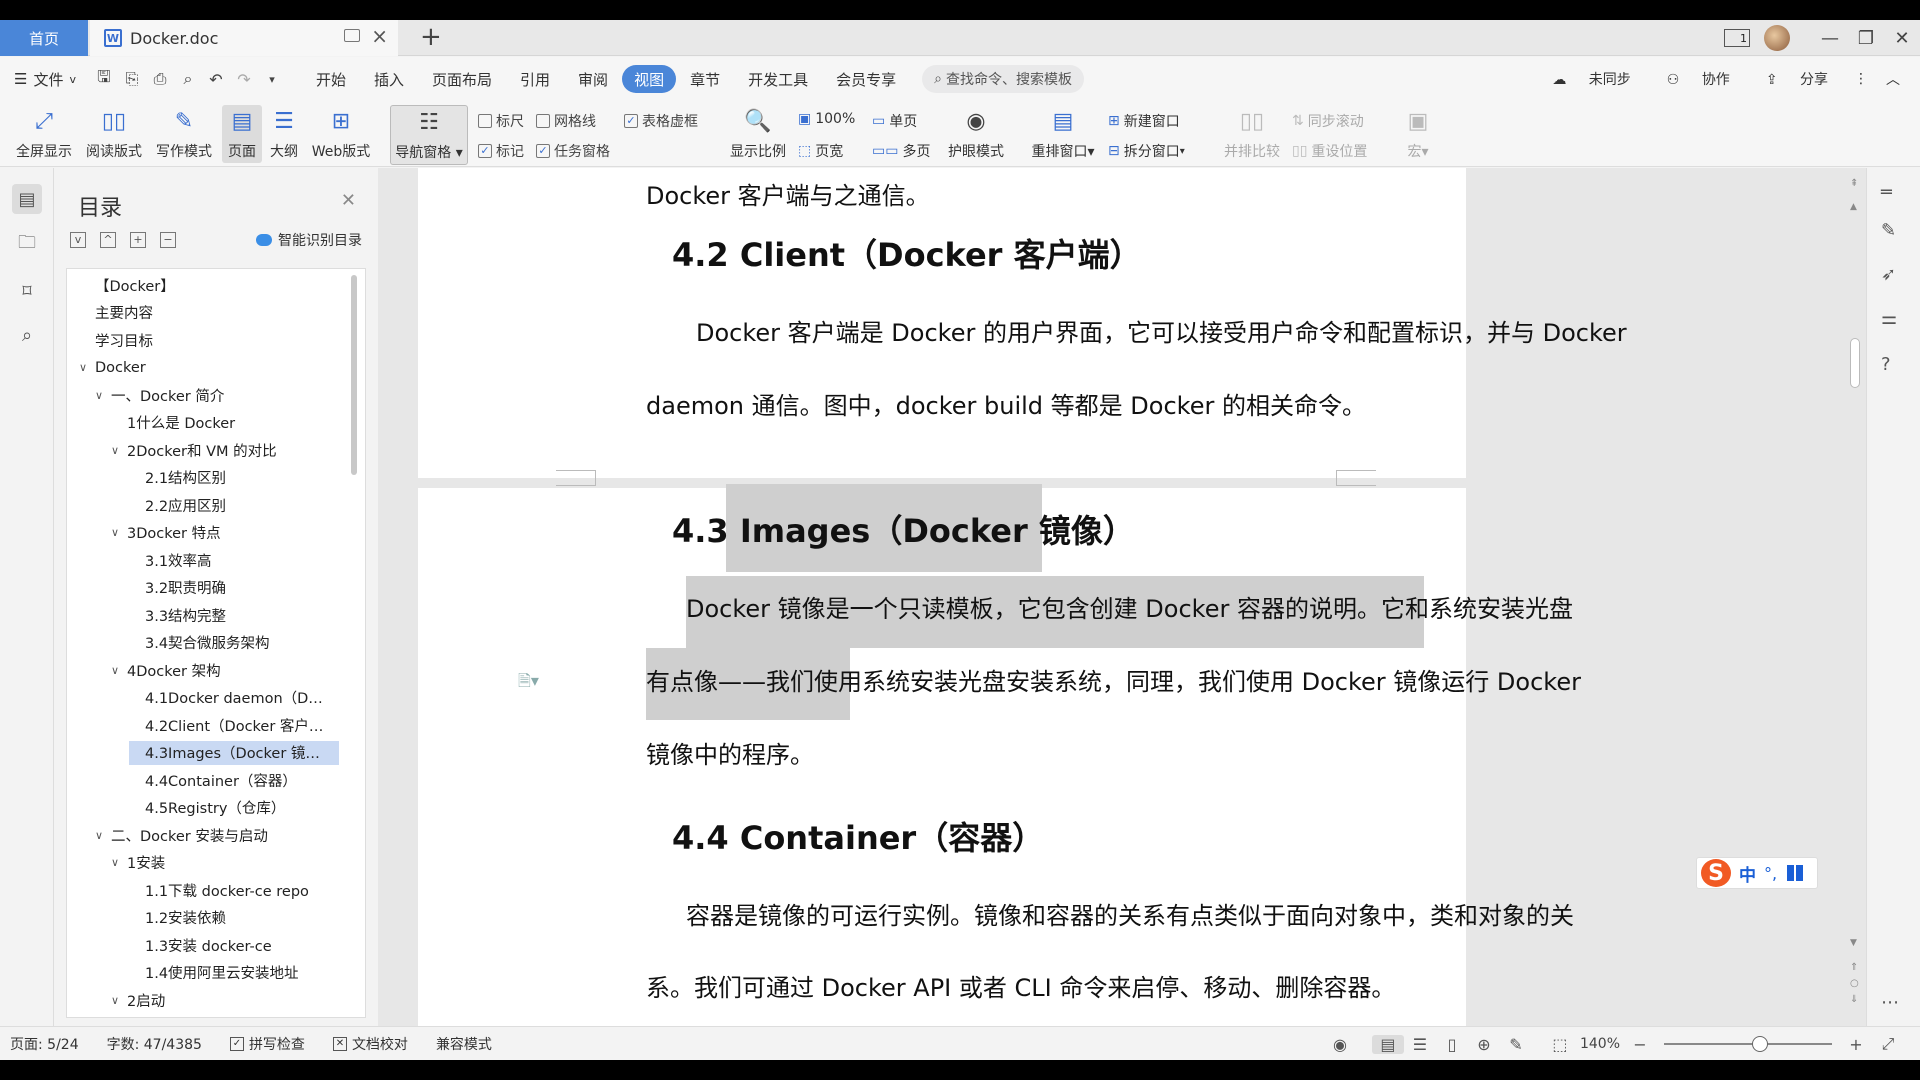 Image resolution: width=1920 pixels, height=1080 pixels. What do you see at coordinates (242, 134) in the screenshot?
I see `page-view-button: ▤ 页面` at bounding box center [242, 134].